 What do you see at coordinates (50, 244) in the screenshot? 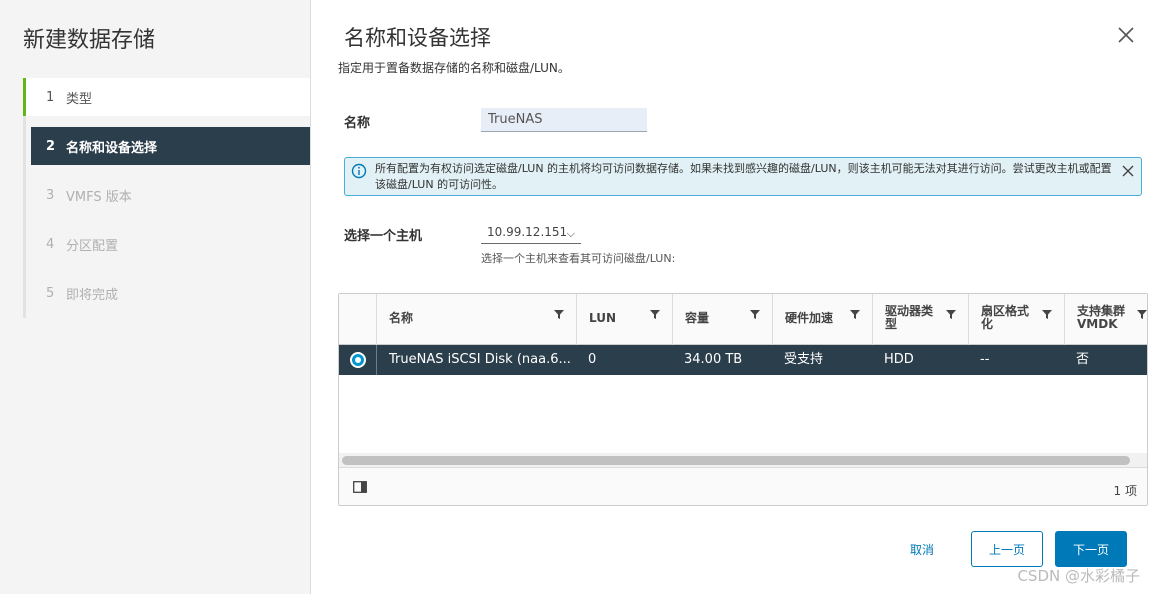
I see `step-number: 4` at bounding box center [50, 244].